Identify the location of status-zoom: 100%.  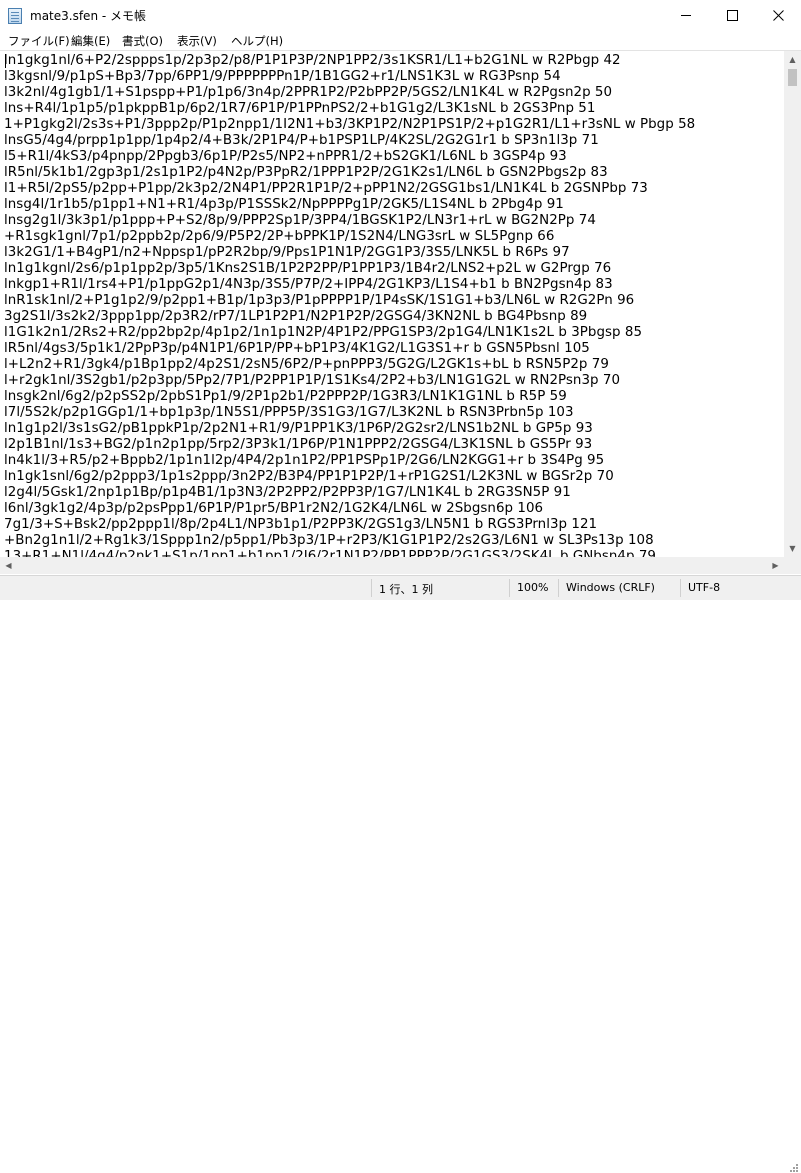
(533, 587).